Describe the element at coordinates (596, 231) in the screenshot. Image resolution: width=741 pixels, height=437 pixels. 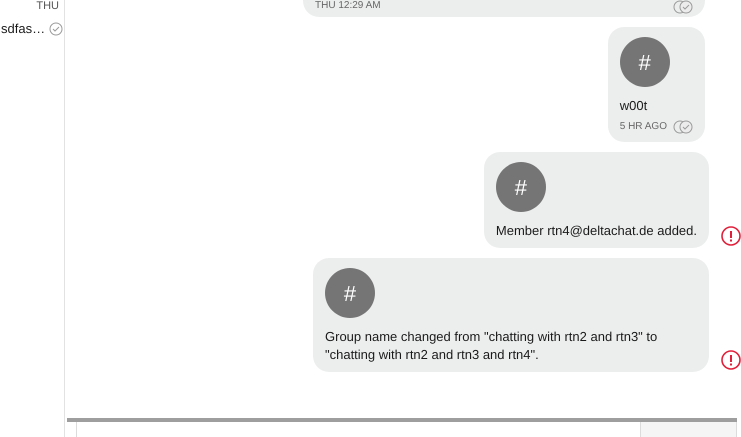
I see `message-text: Member rtn4@deltachat.de added.` at that location.